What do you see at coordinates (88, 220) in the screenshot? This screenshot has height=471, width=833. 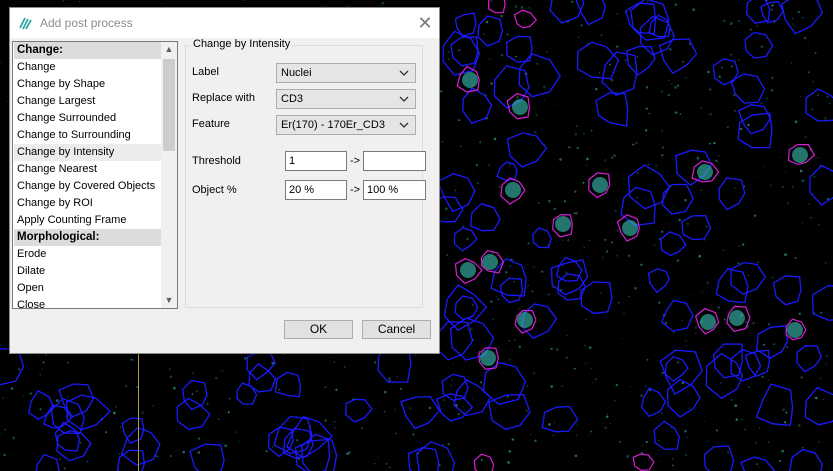 I see `list-item: Apply Counting Frame` at bounding box center [88, 220].